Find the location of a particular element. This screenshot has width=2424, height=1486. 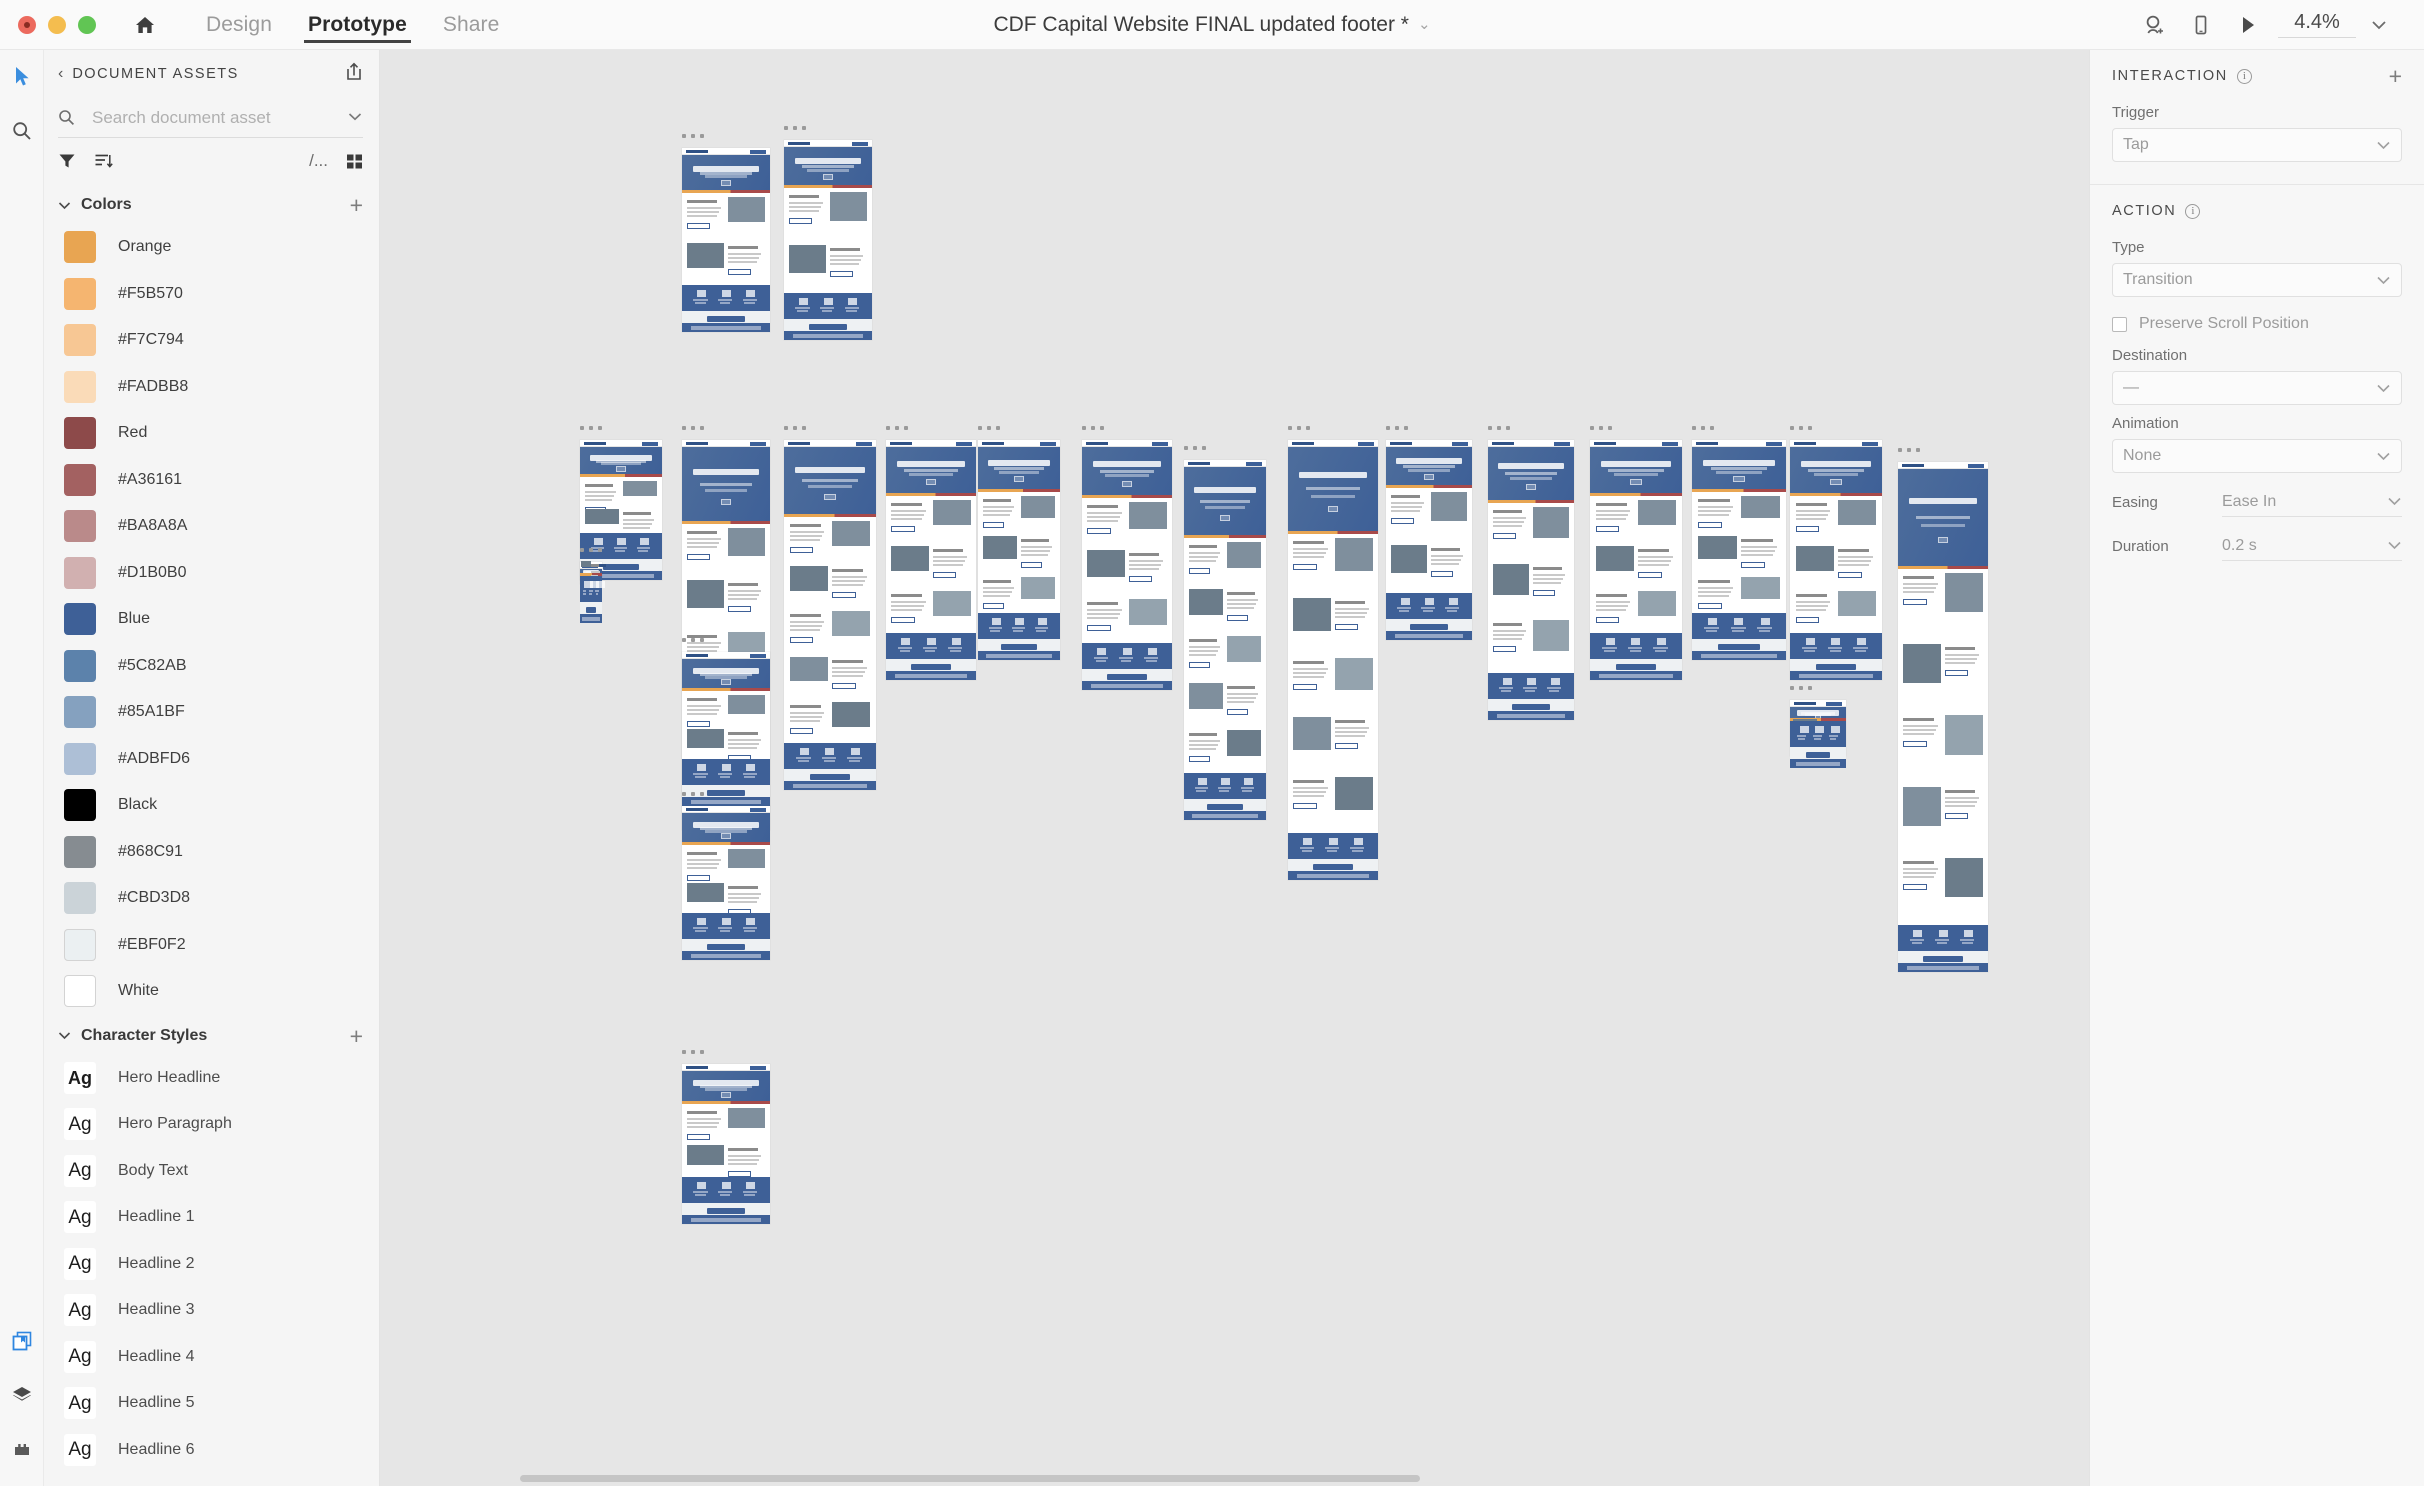

color-asset-row: #CBD3D8 is located at coordinates (211, 898).